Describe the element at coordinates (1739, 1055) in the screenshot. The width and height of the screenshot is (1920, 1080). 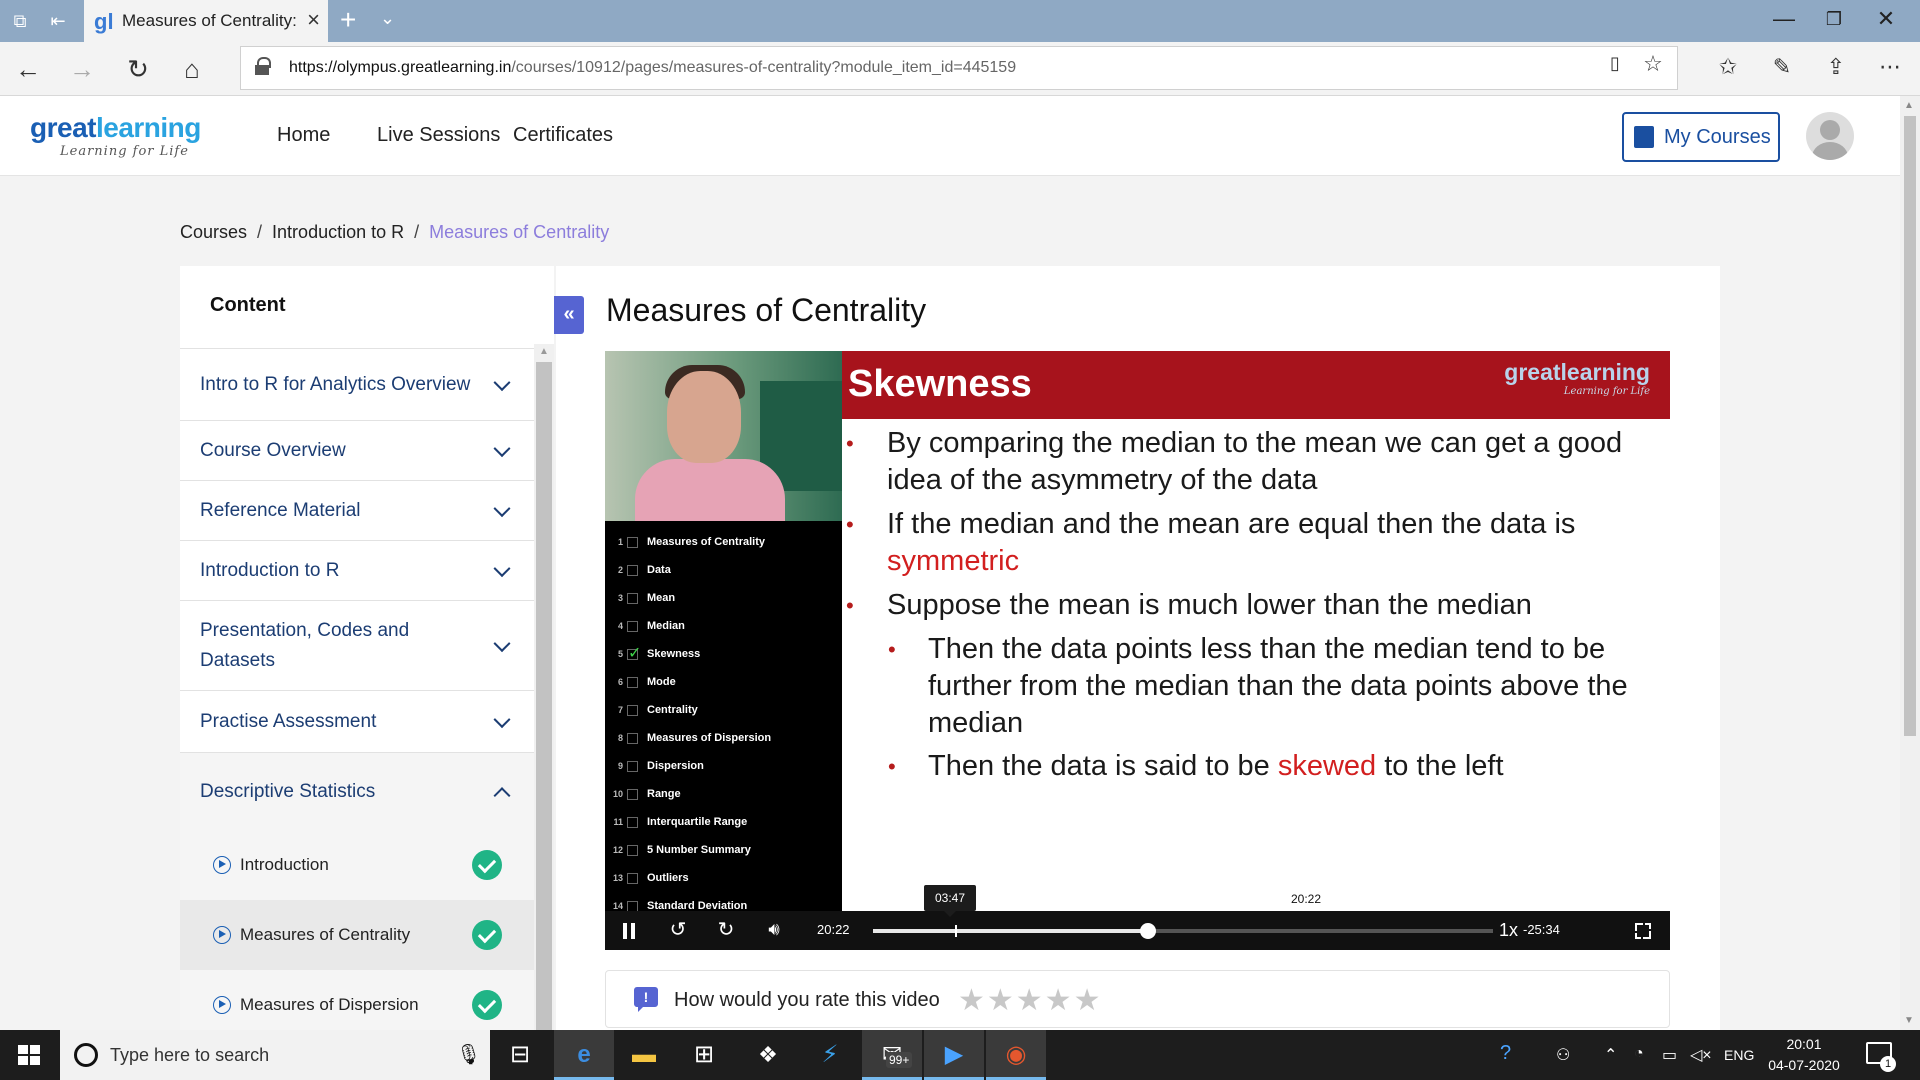
I see `language-indicator: ENG` at that location.